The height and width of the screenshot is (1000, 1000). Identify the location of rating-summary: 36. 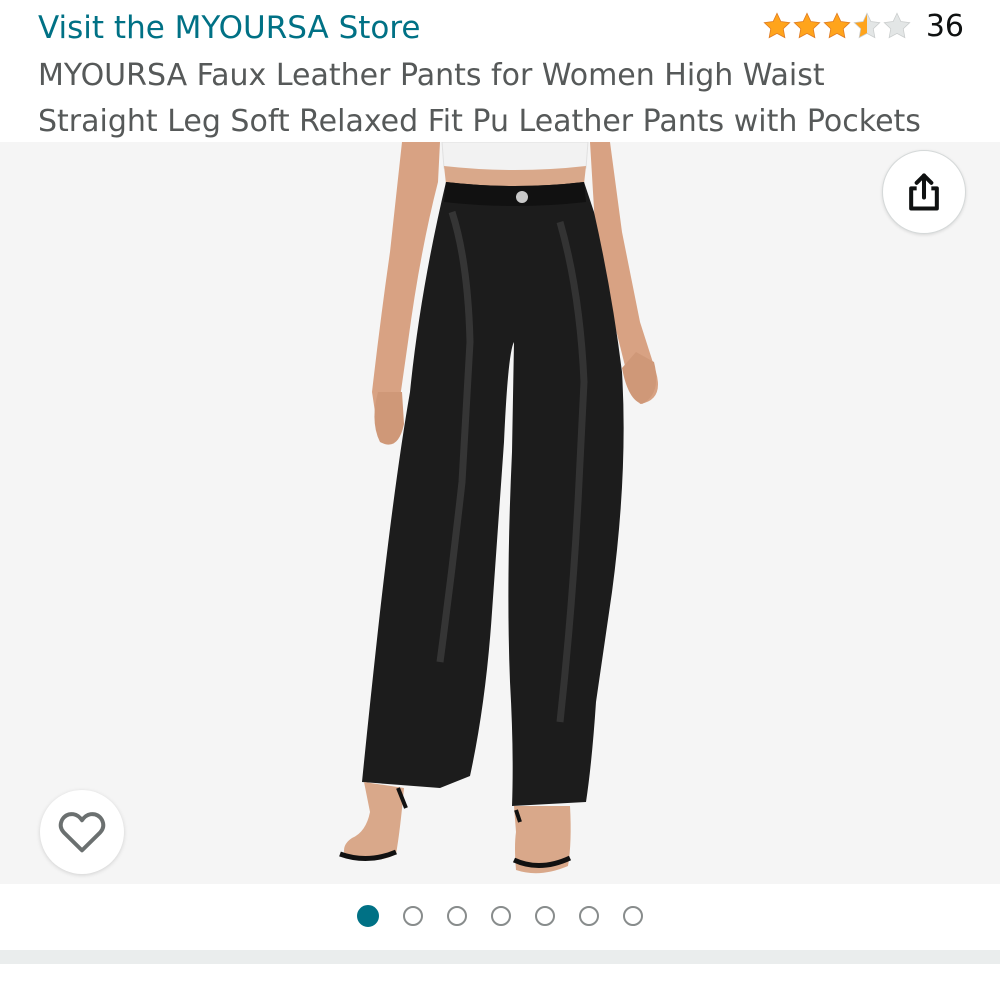
(863, 26).